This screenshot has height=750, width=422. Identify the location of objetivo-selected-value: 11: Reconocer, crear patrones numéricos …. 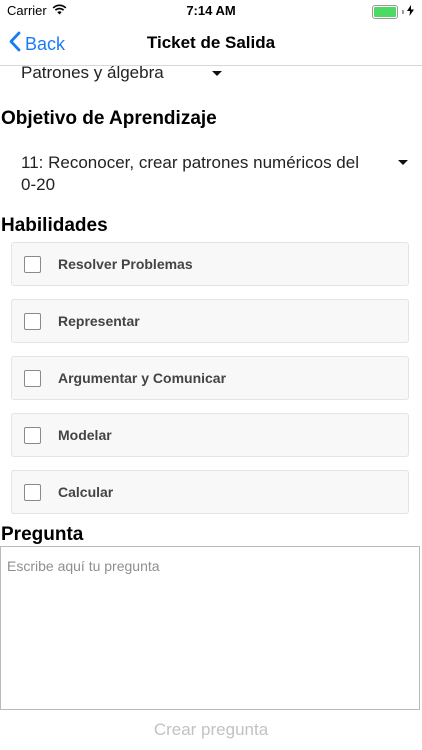
(190, 173).